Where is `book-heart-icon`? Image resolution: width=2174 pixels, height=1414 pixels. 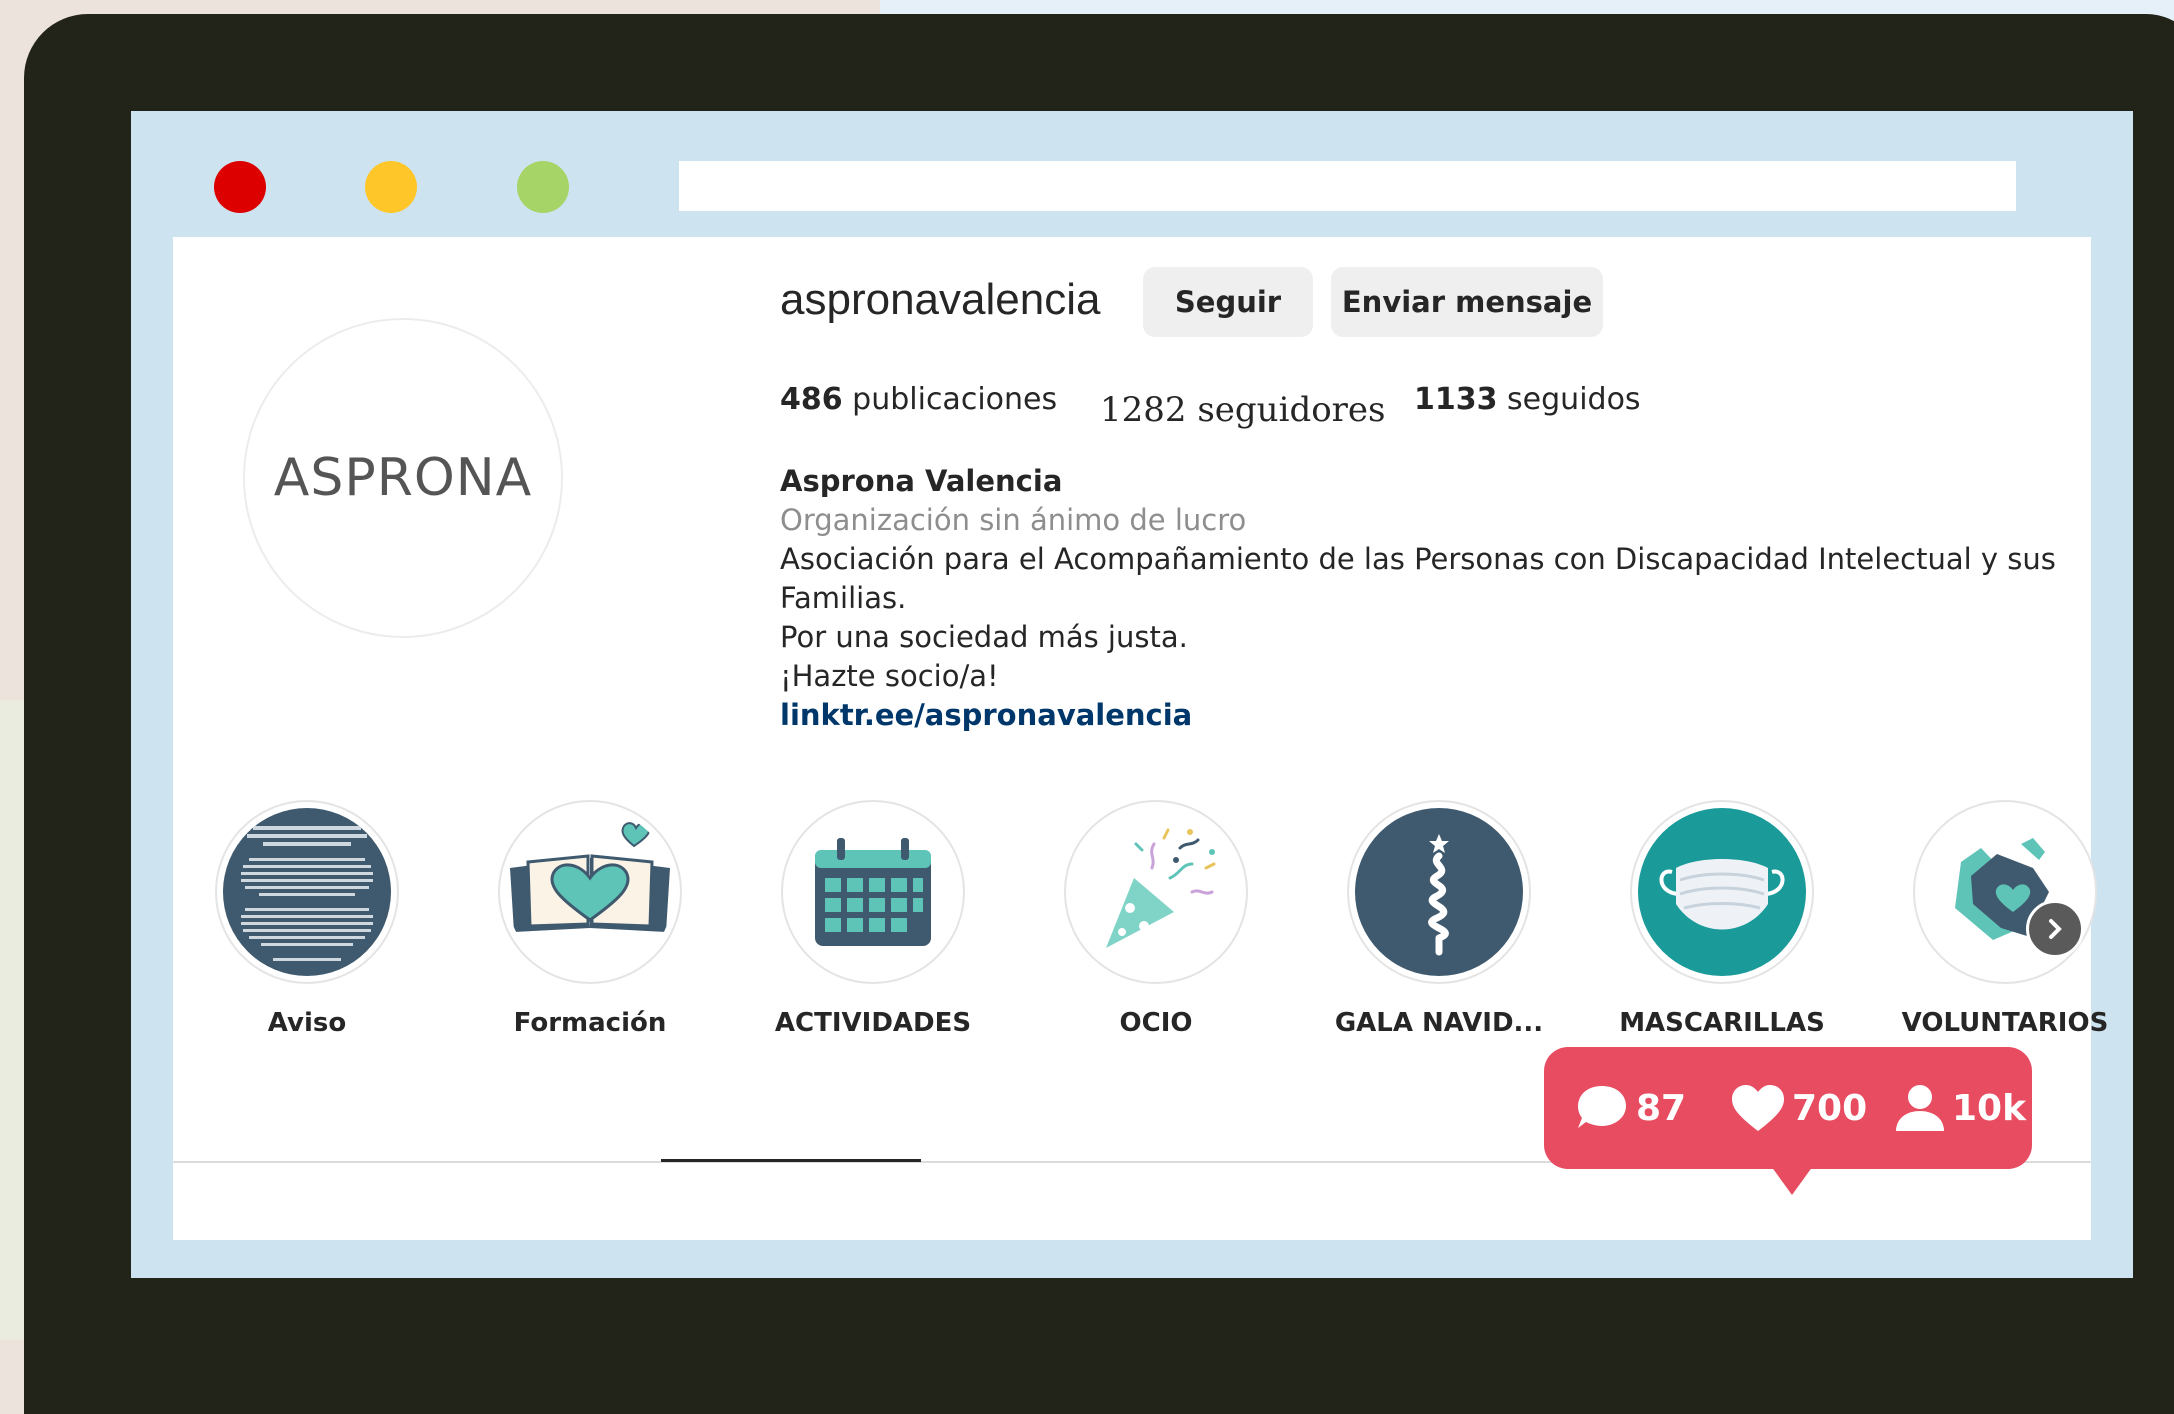
book-heart-icon is located at coordinates (590, 892).